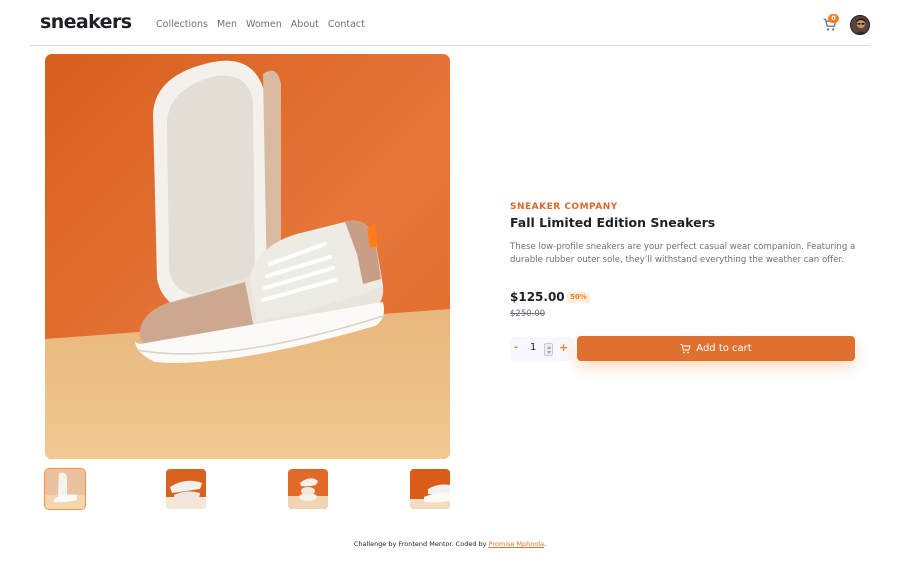  Describe the element at coordinates (421, 544) in the screenshot. I see `attribution-text: Challenge by Frontend Mentor. Coded by` at that location.